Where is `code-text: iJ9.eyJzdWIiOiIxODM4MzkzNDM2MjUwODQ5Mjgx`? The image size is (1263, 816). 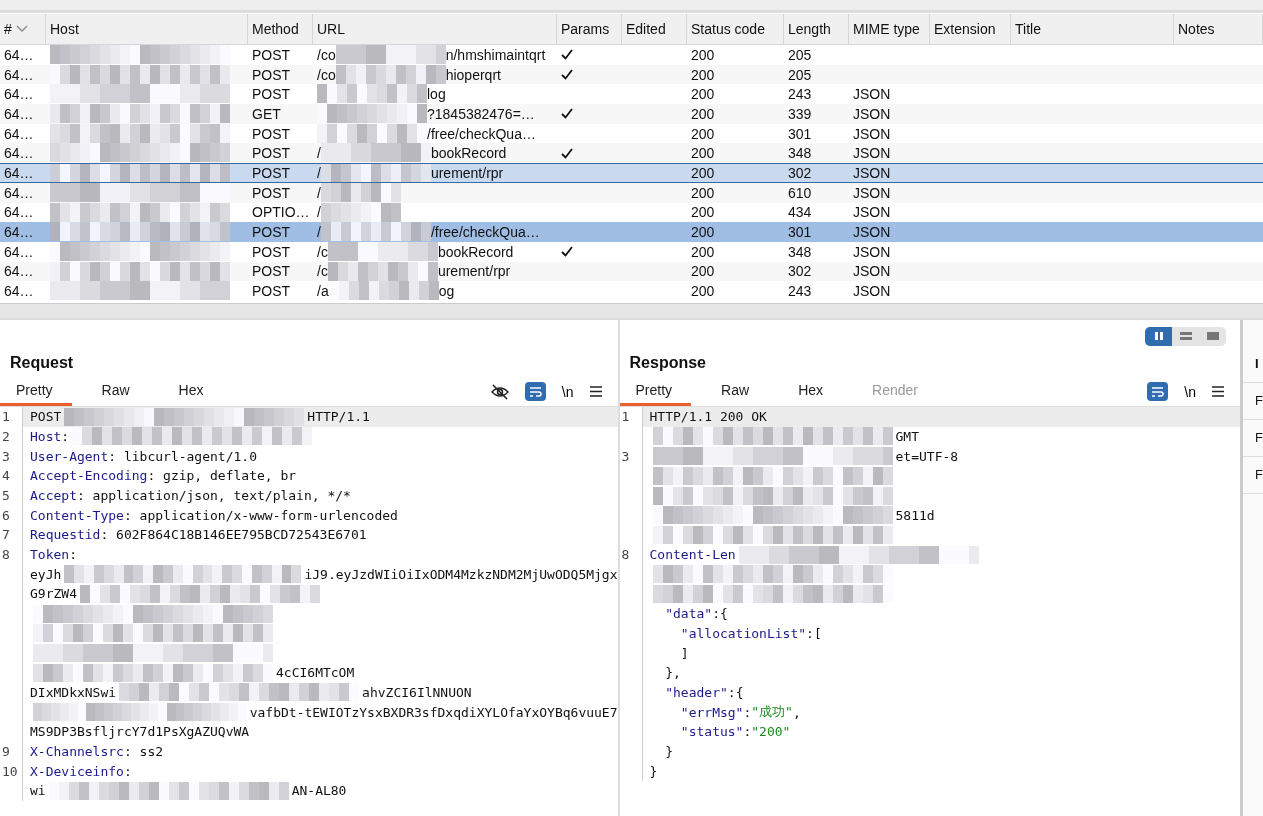 code-text: iJ9.eyJzdWIiOiIxODM4MzkzNDM2MjUwODQ5Mjgx is located at coordinates (461, 574).